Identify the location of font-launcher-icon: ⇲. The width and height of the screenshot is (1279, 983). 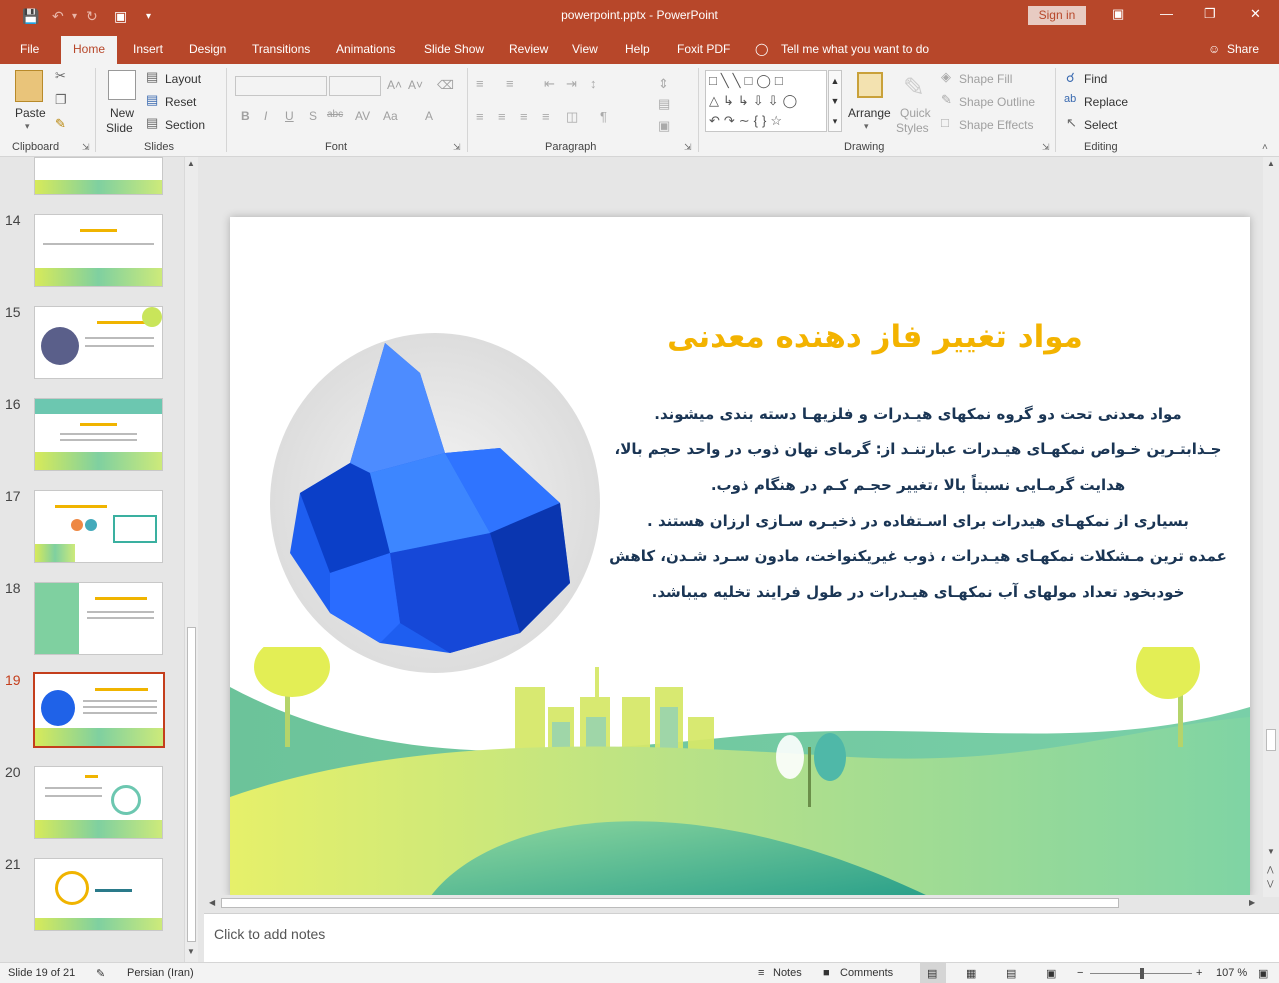
(457, 147).